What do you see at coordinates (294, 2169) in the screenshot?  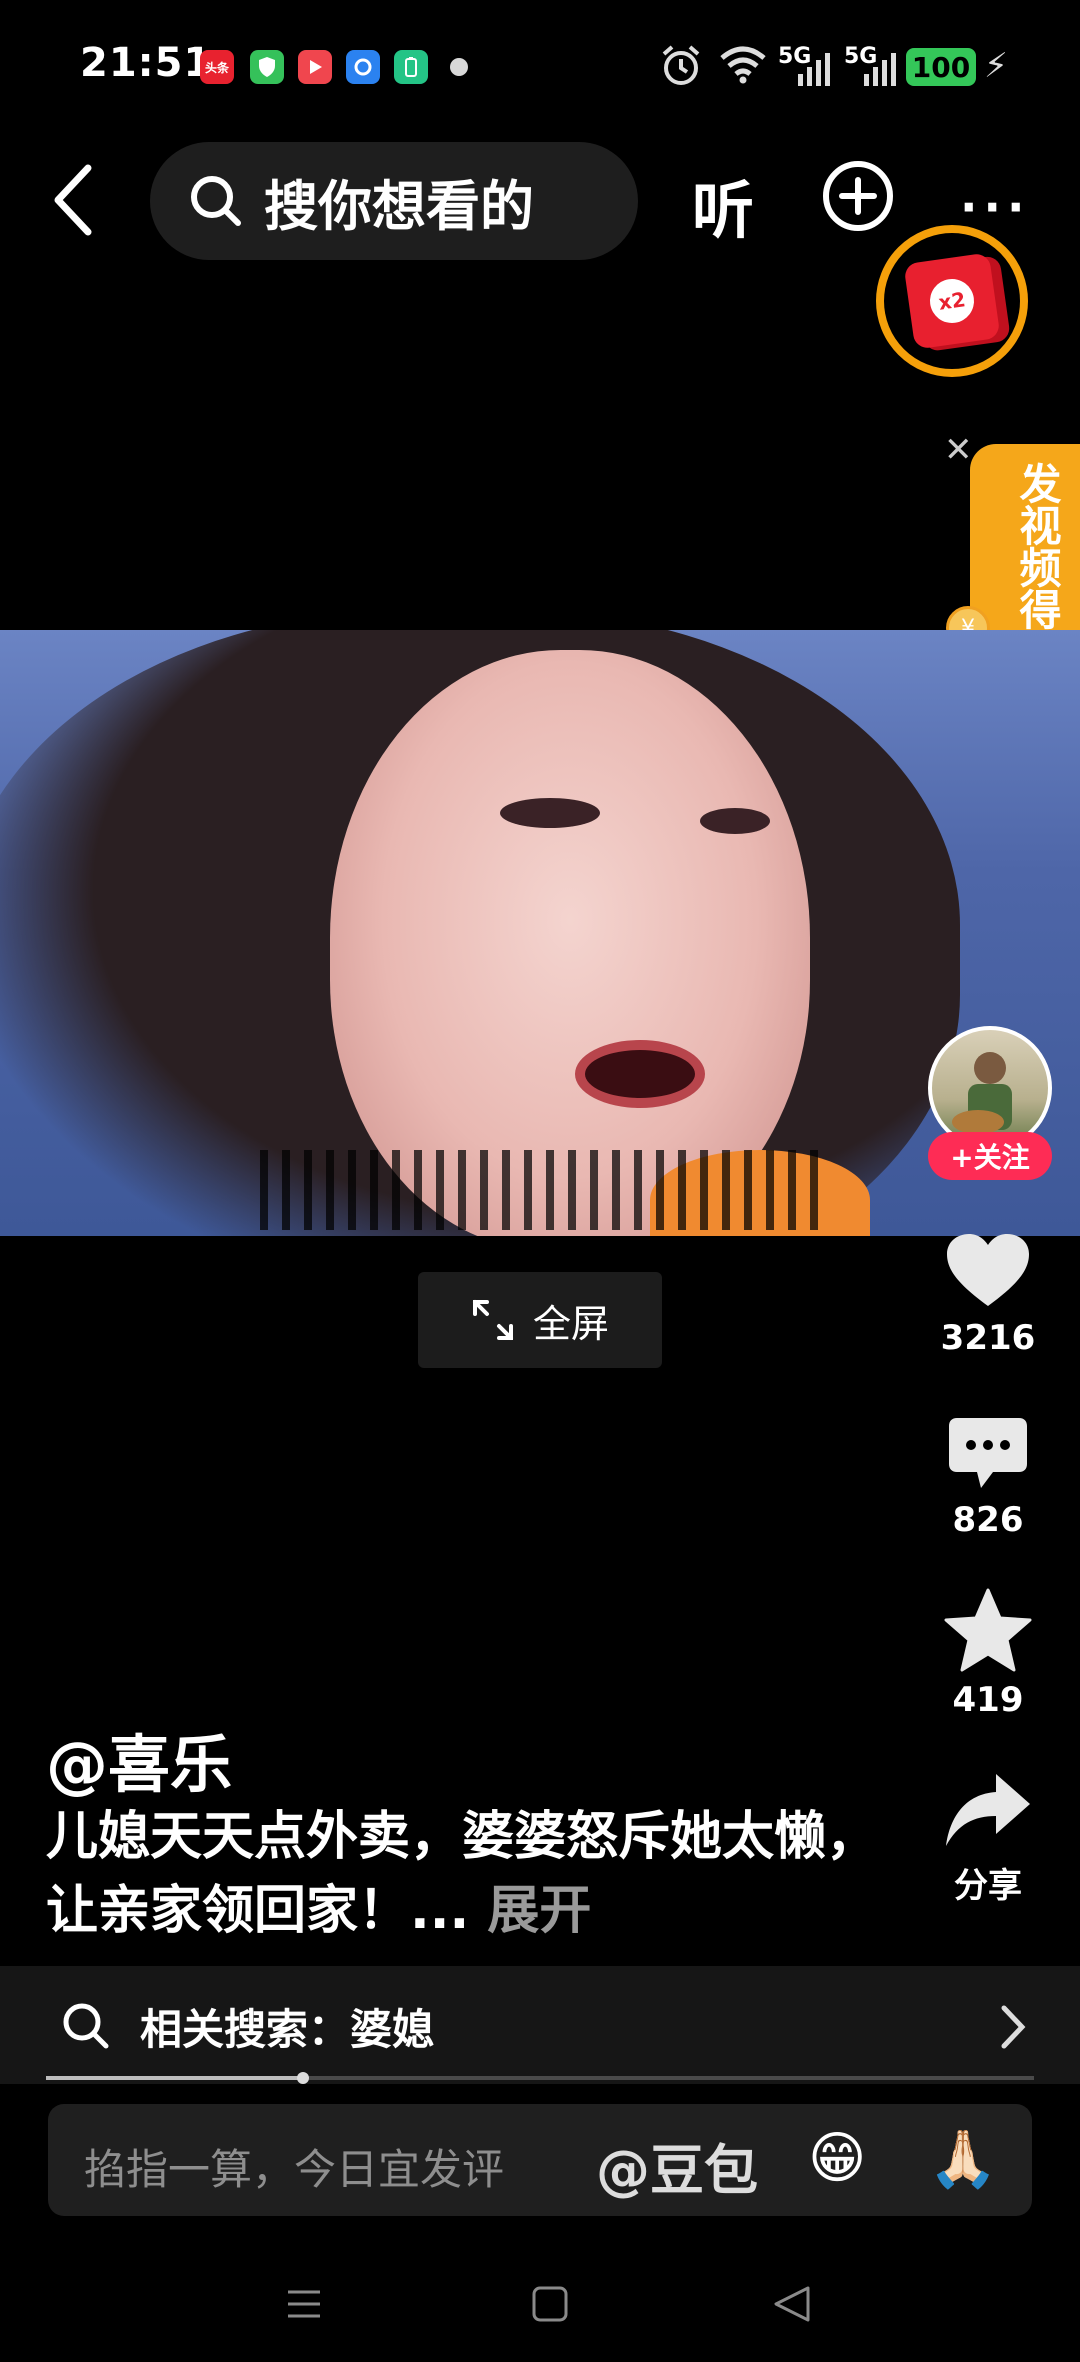 I see `comment-placeholder: 掐指一算，今日宜发评` at bounding box center [294, 2169].